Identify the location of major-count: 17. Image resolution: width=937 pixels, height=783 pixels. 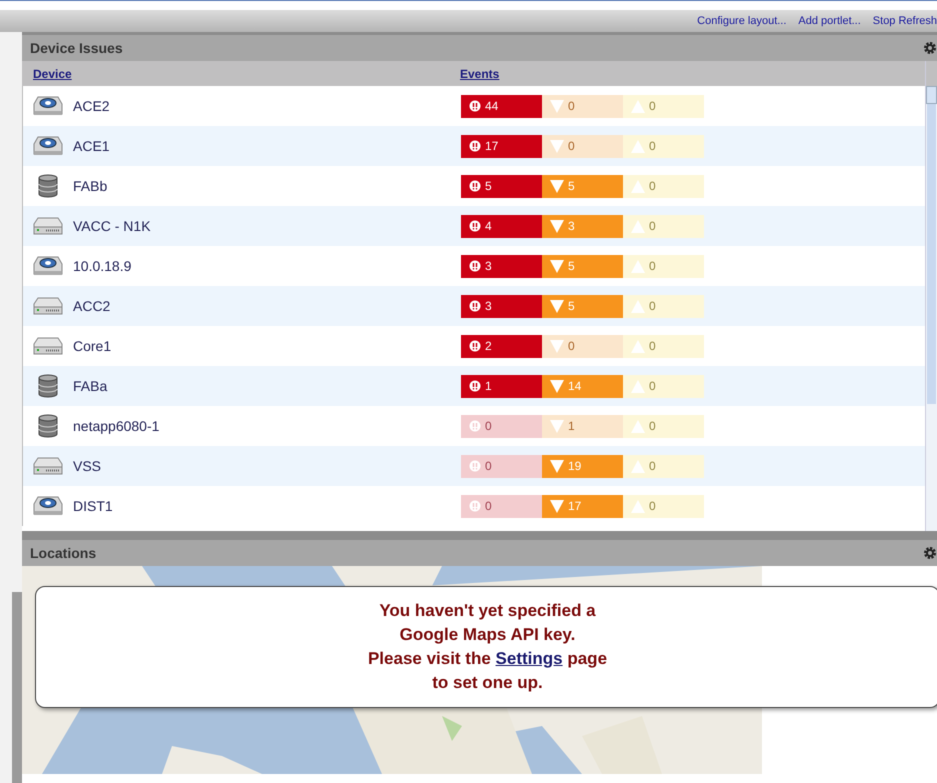
(582, 506).